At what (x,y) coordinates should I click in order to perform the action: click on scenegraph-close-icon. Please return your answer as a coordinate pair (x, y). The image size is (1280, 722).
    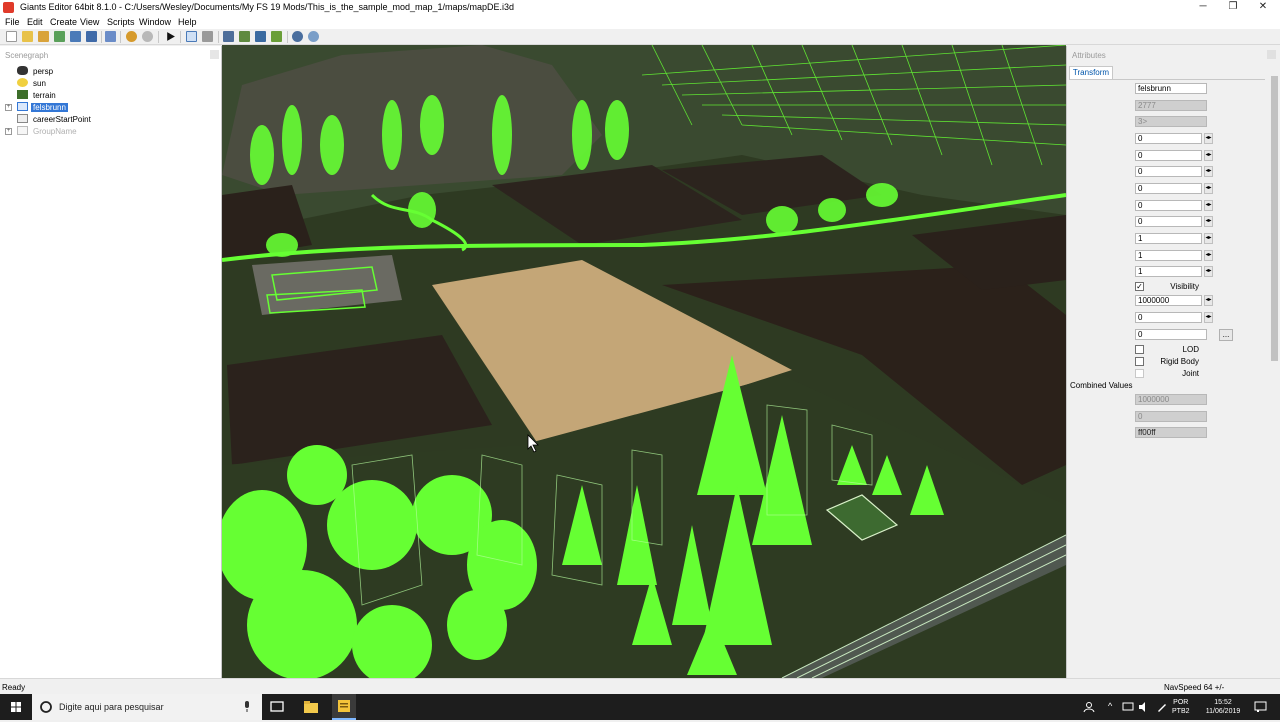
    Looking at the image, I should click on (214, 54).